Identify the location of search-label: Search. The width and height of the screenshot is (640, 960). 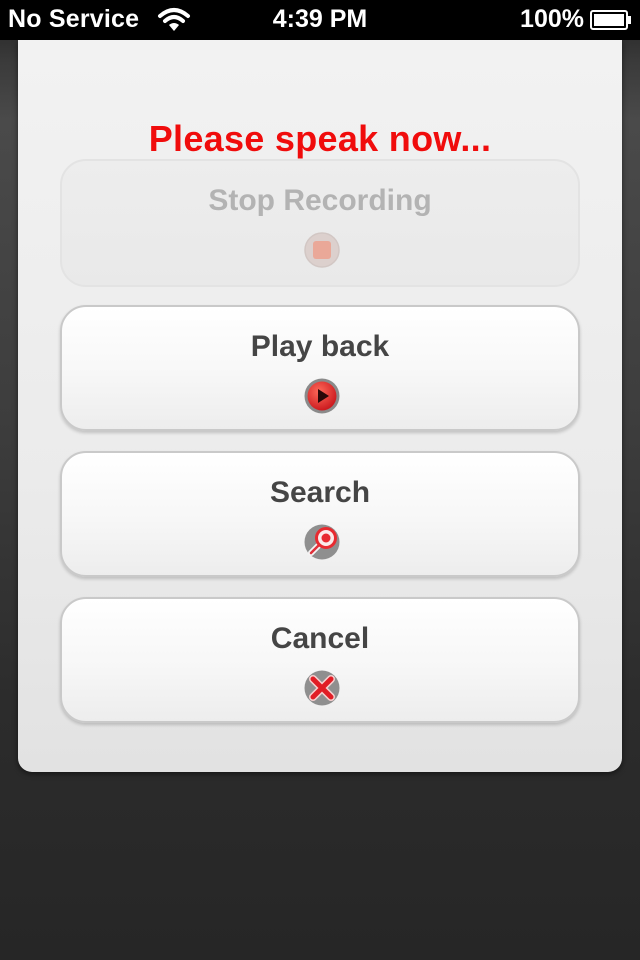
(320, 492).